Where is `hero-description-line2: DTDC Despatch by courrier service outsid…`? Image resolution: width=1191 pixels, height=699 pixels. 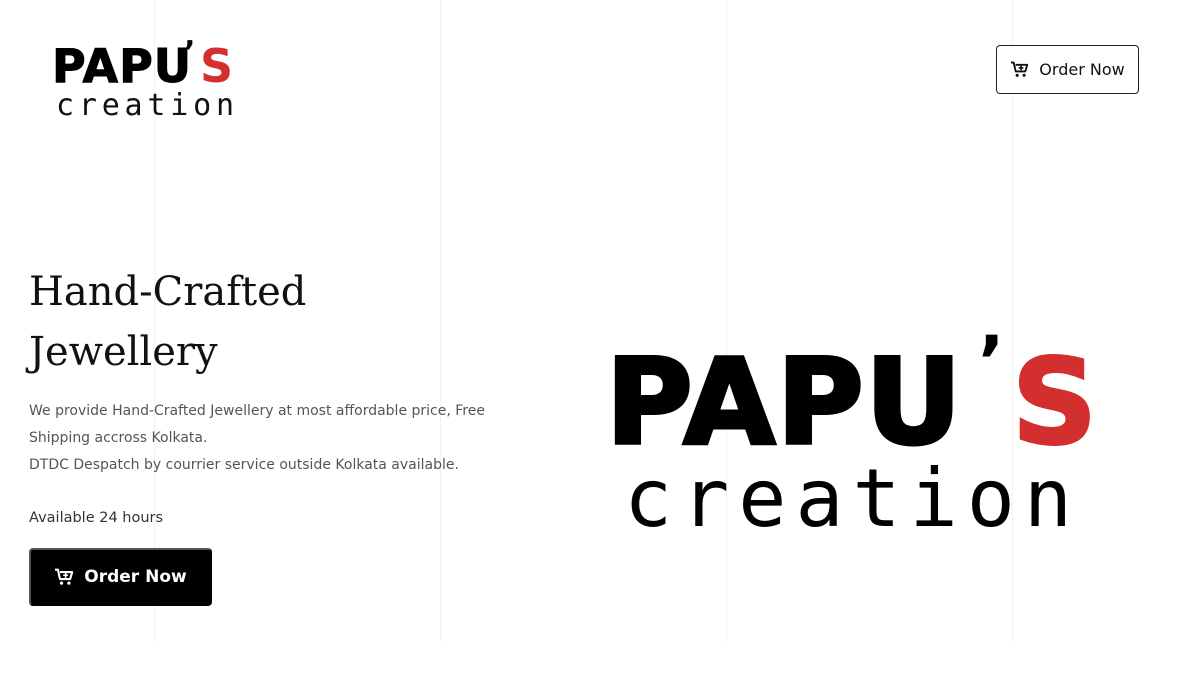 hero-description-line2: DTDC Despatch by courrier service outsid… is located at coordinates (244, 465).